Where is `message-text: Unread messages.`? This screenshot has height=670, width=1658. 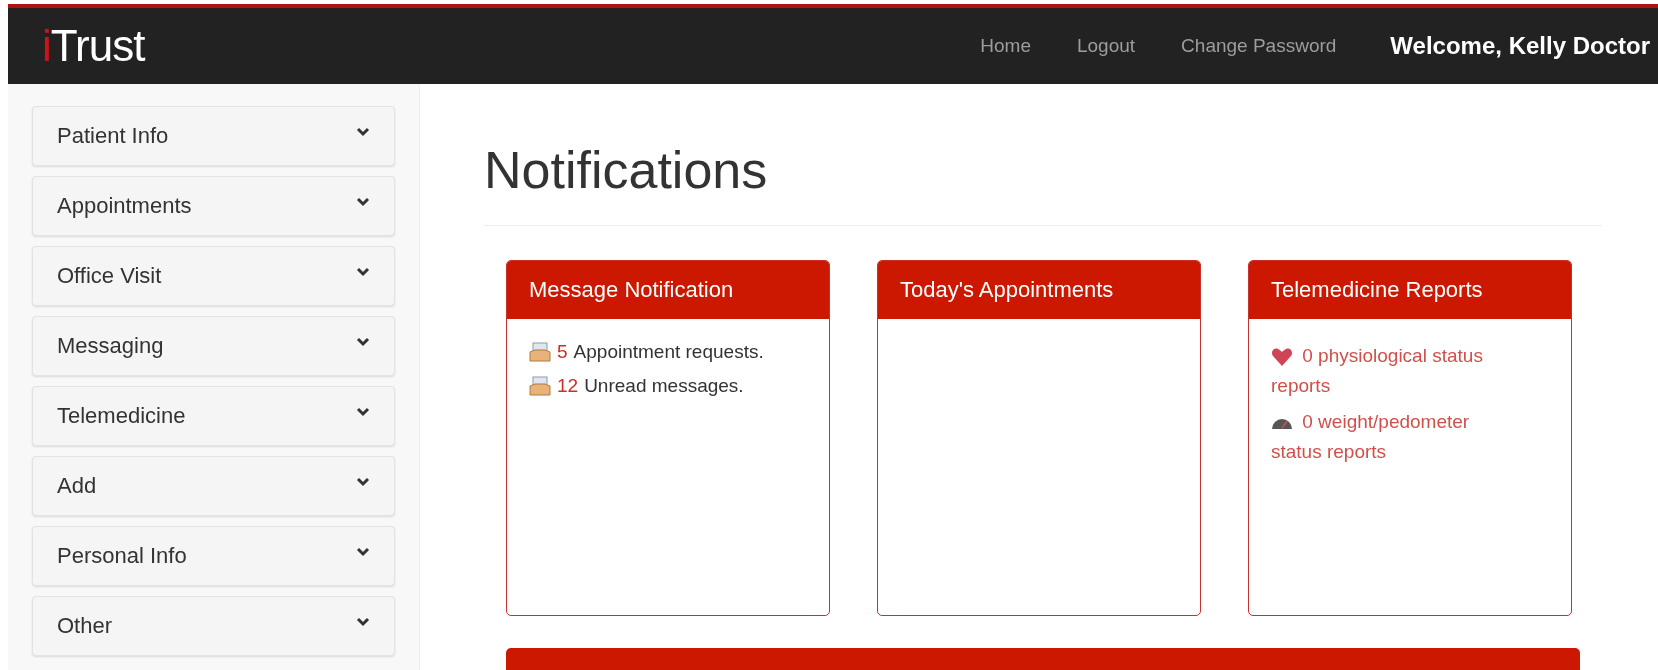
message-text: Unread messages. is located at coordinates (664, 386).